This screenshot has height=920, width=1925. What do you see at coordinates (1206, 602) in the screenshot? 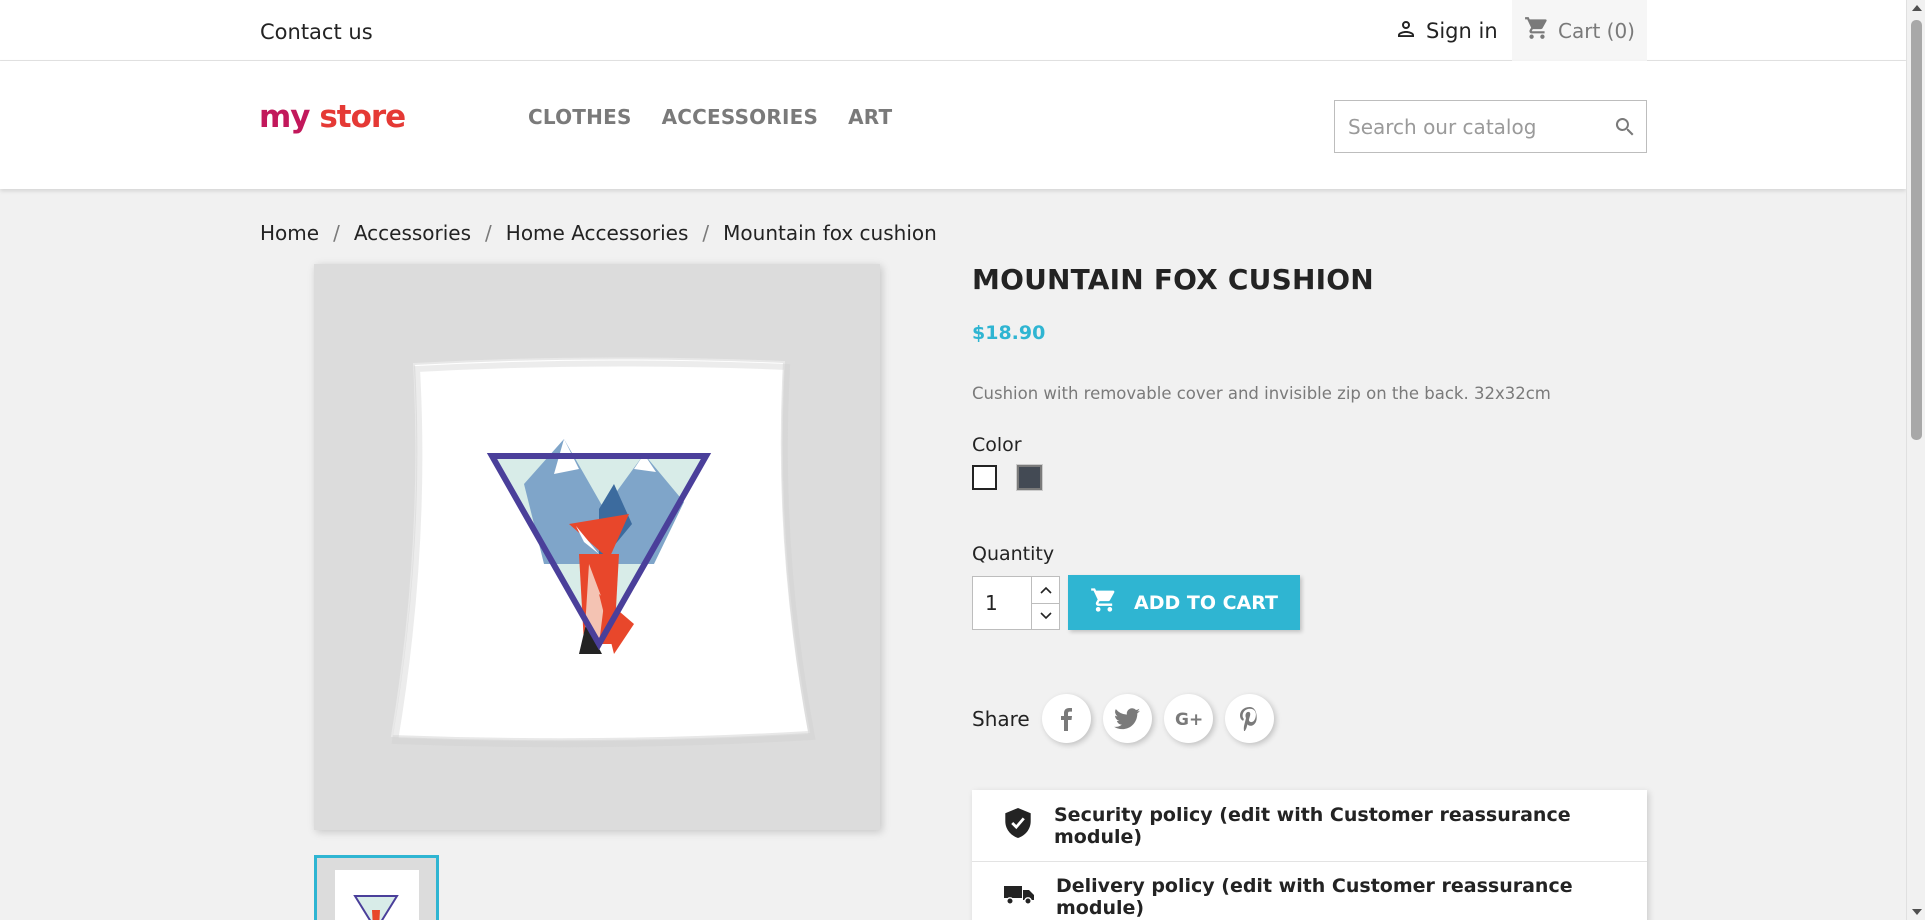
I see `add-to-cart-label: ADD TO CART` at bounding box center [1206, 602].